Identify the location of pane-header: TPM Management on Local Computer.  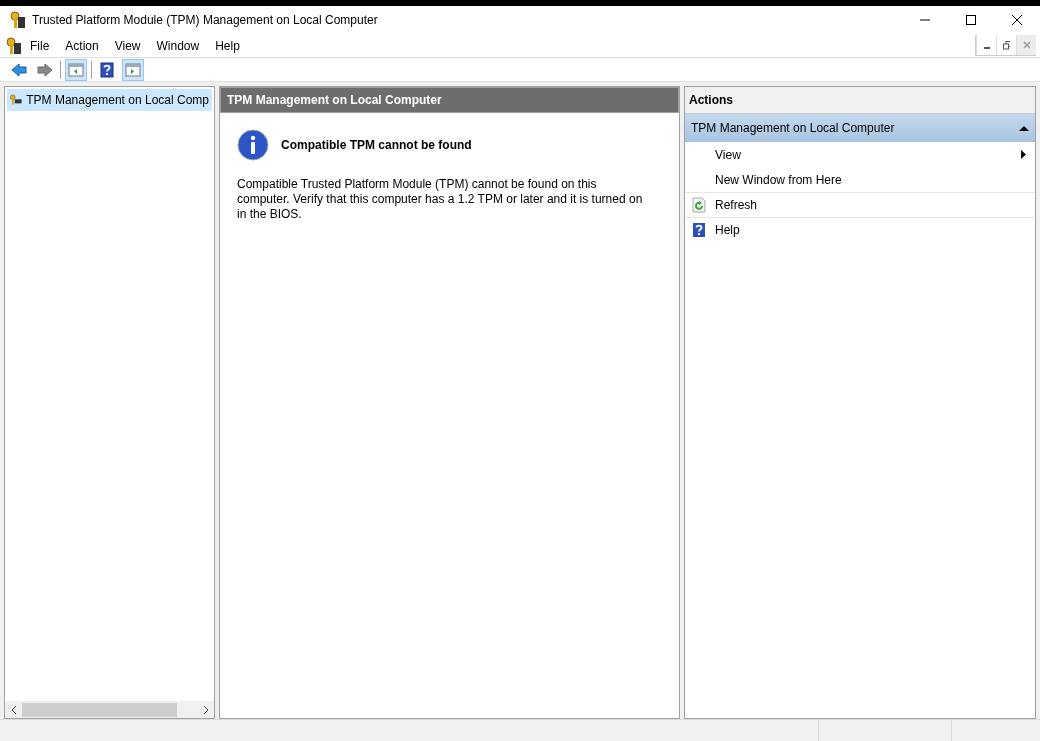
(449, 100).